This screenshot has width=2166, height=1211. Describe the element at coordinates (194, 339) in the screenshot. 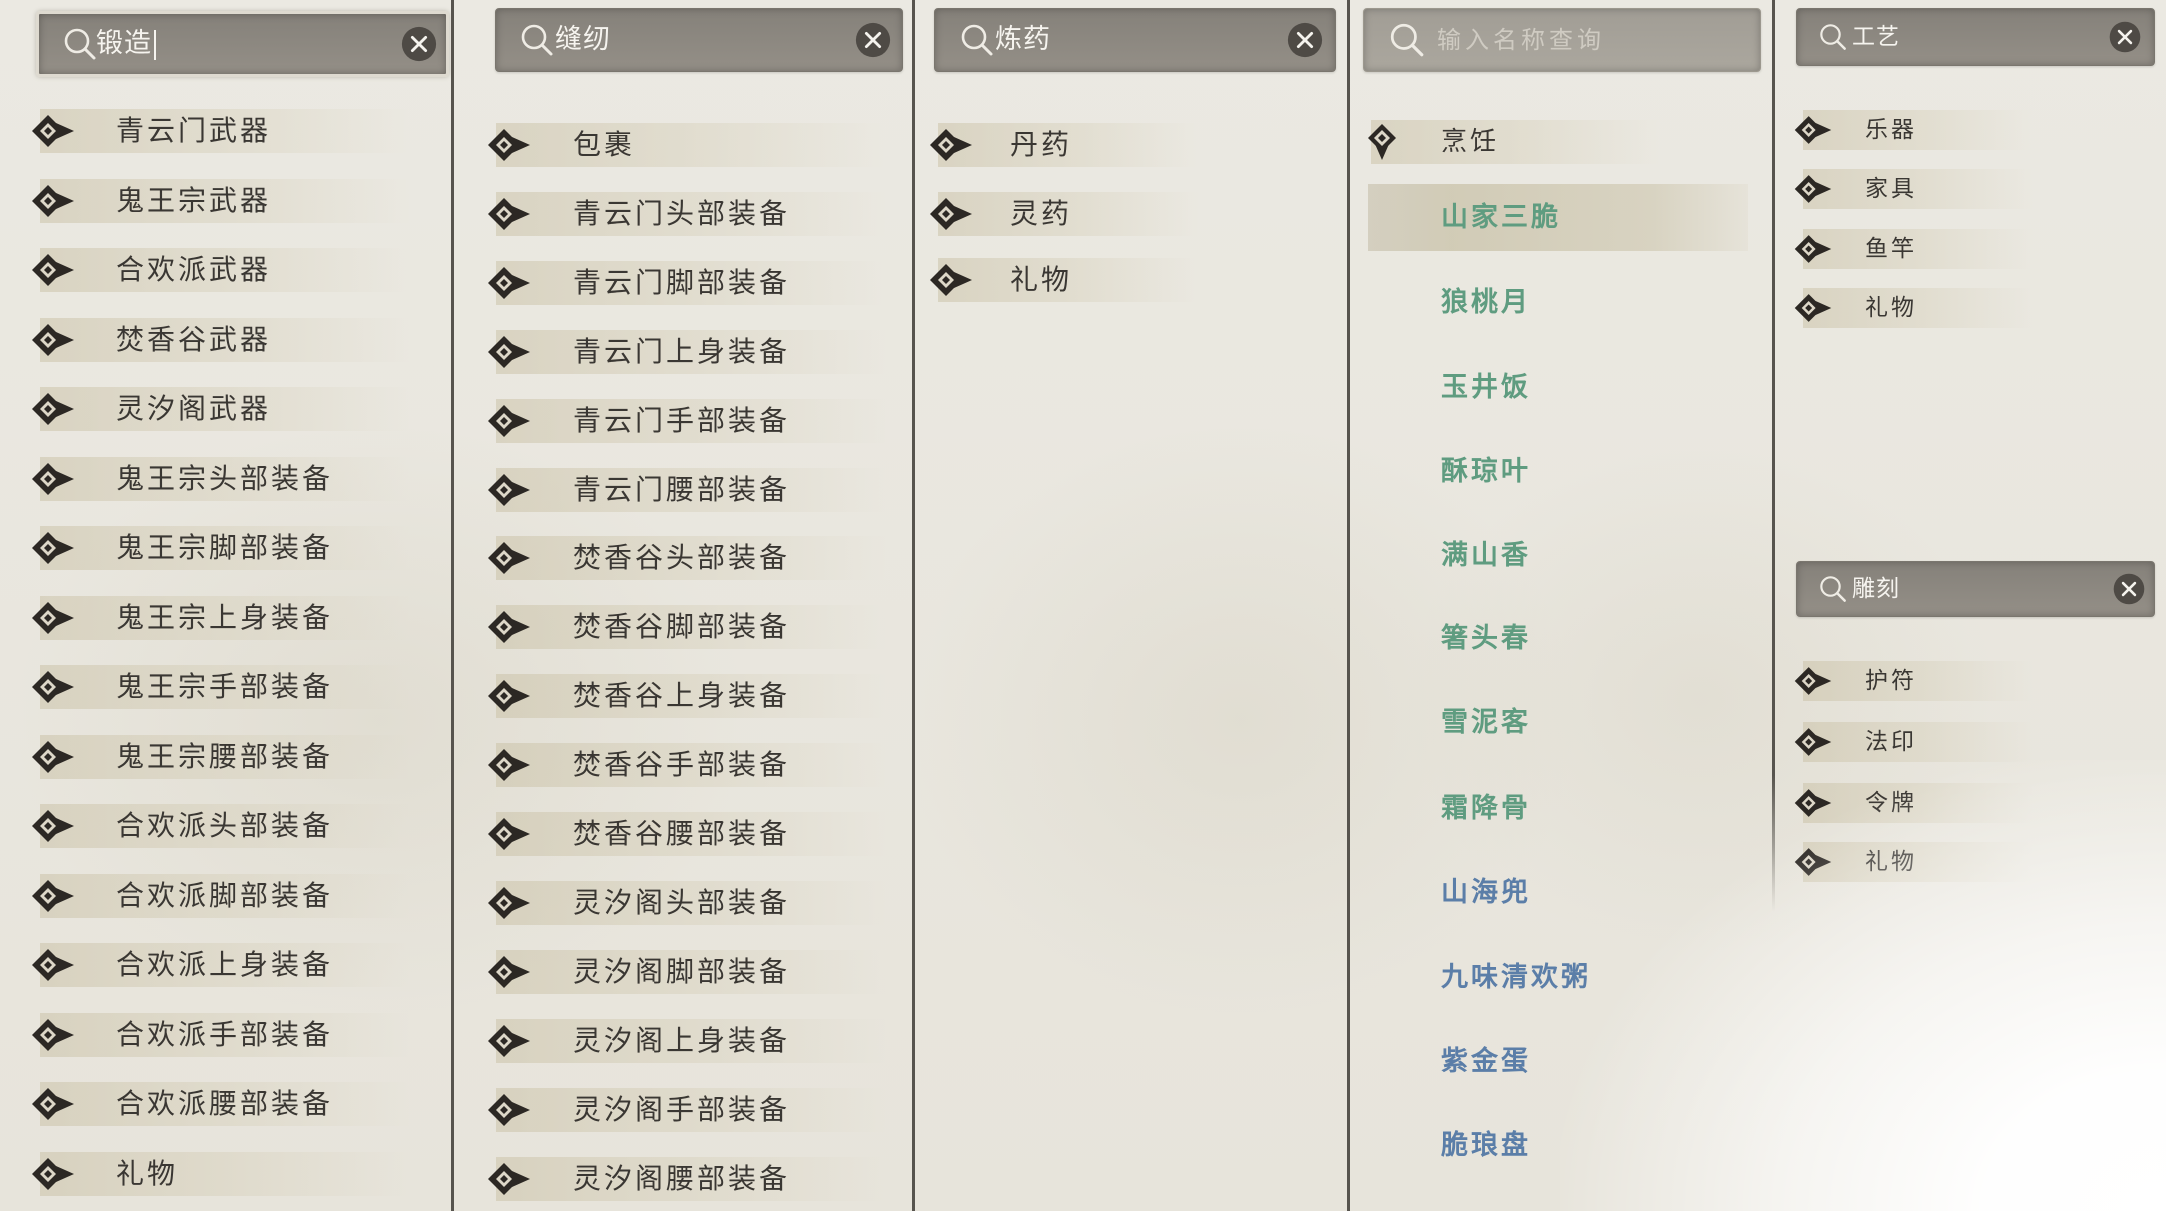

I see `list-item-label: 焚香谷武器` at that location.